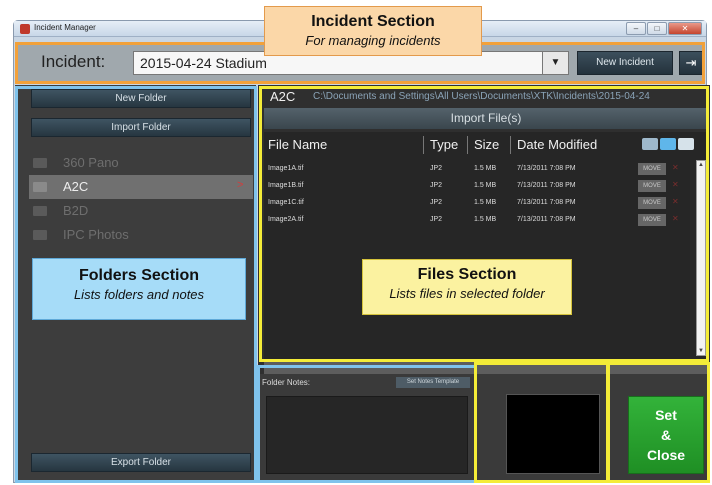 The width and height of the screenshot is (712, 485). What do you see at coordinates (467, 293) in the screenshot?
I see `callout-subtitle: Lists files in selected folder` at bounding box center [467, 293].